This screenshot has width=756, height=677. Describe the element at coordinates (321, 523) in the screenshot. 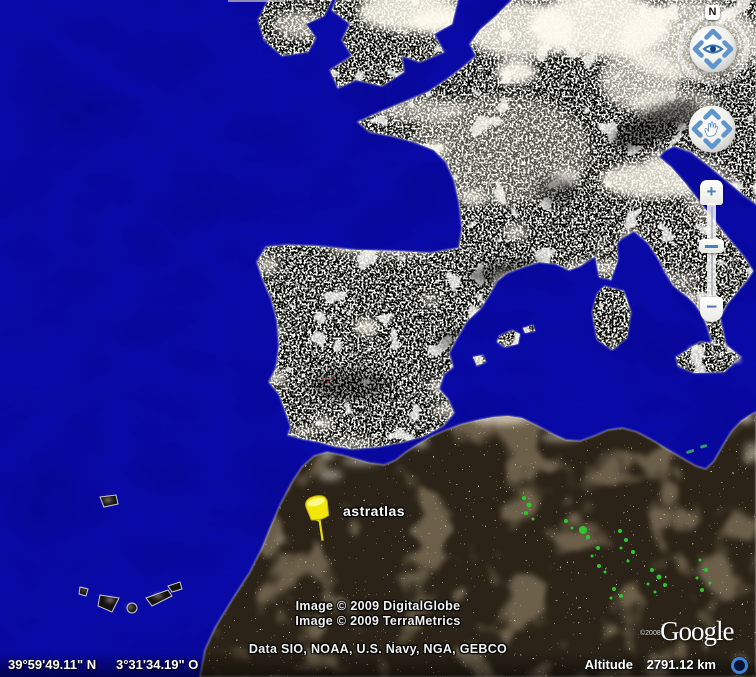

I see `placemark-pin` at that location.